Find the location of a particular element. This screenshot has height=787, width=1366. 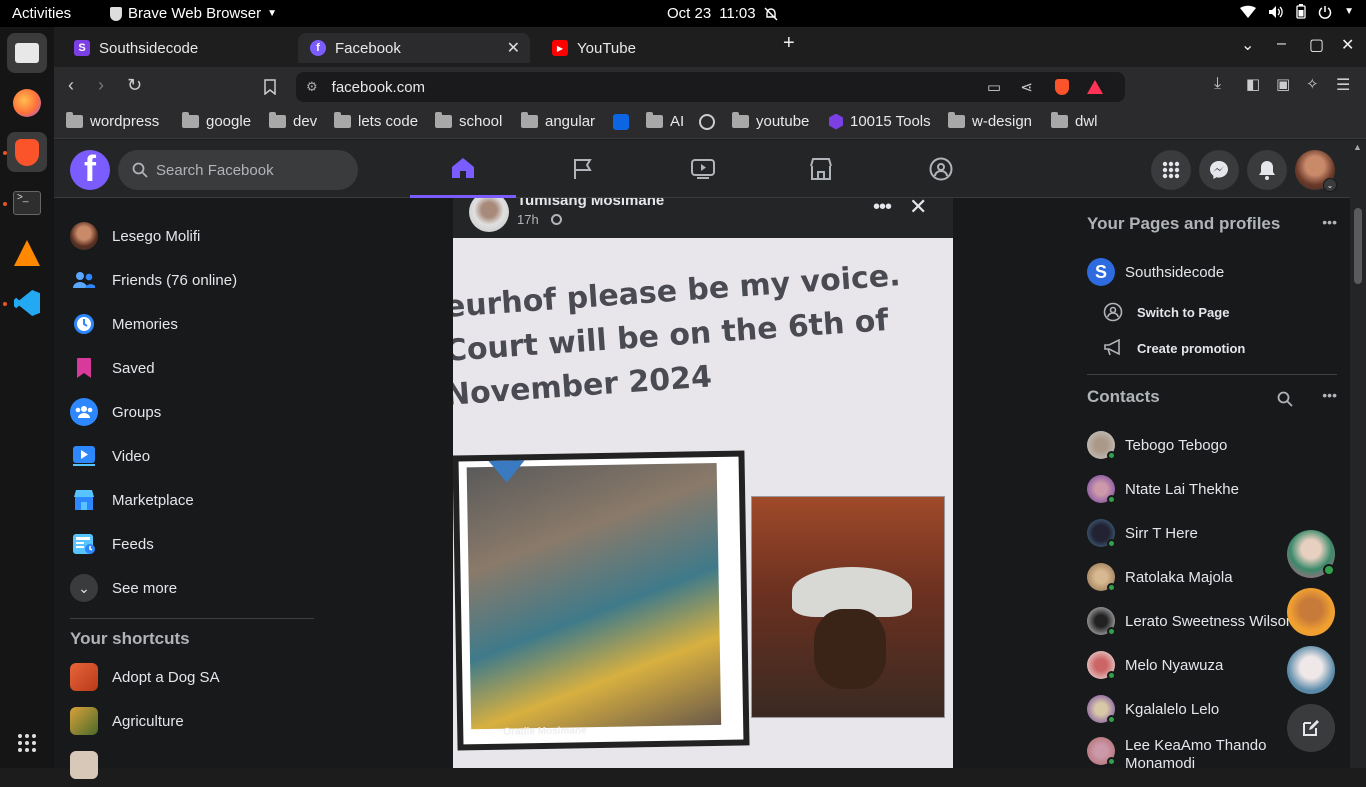

files-icon is located at coordinates (27, 53).